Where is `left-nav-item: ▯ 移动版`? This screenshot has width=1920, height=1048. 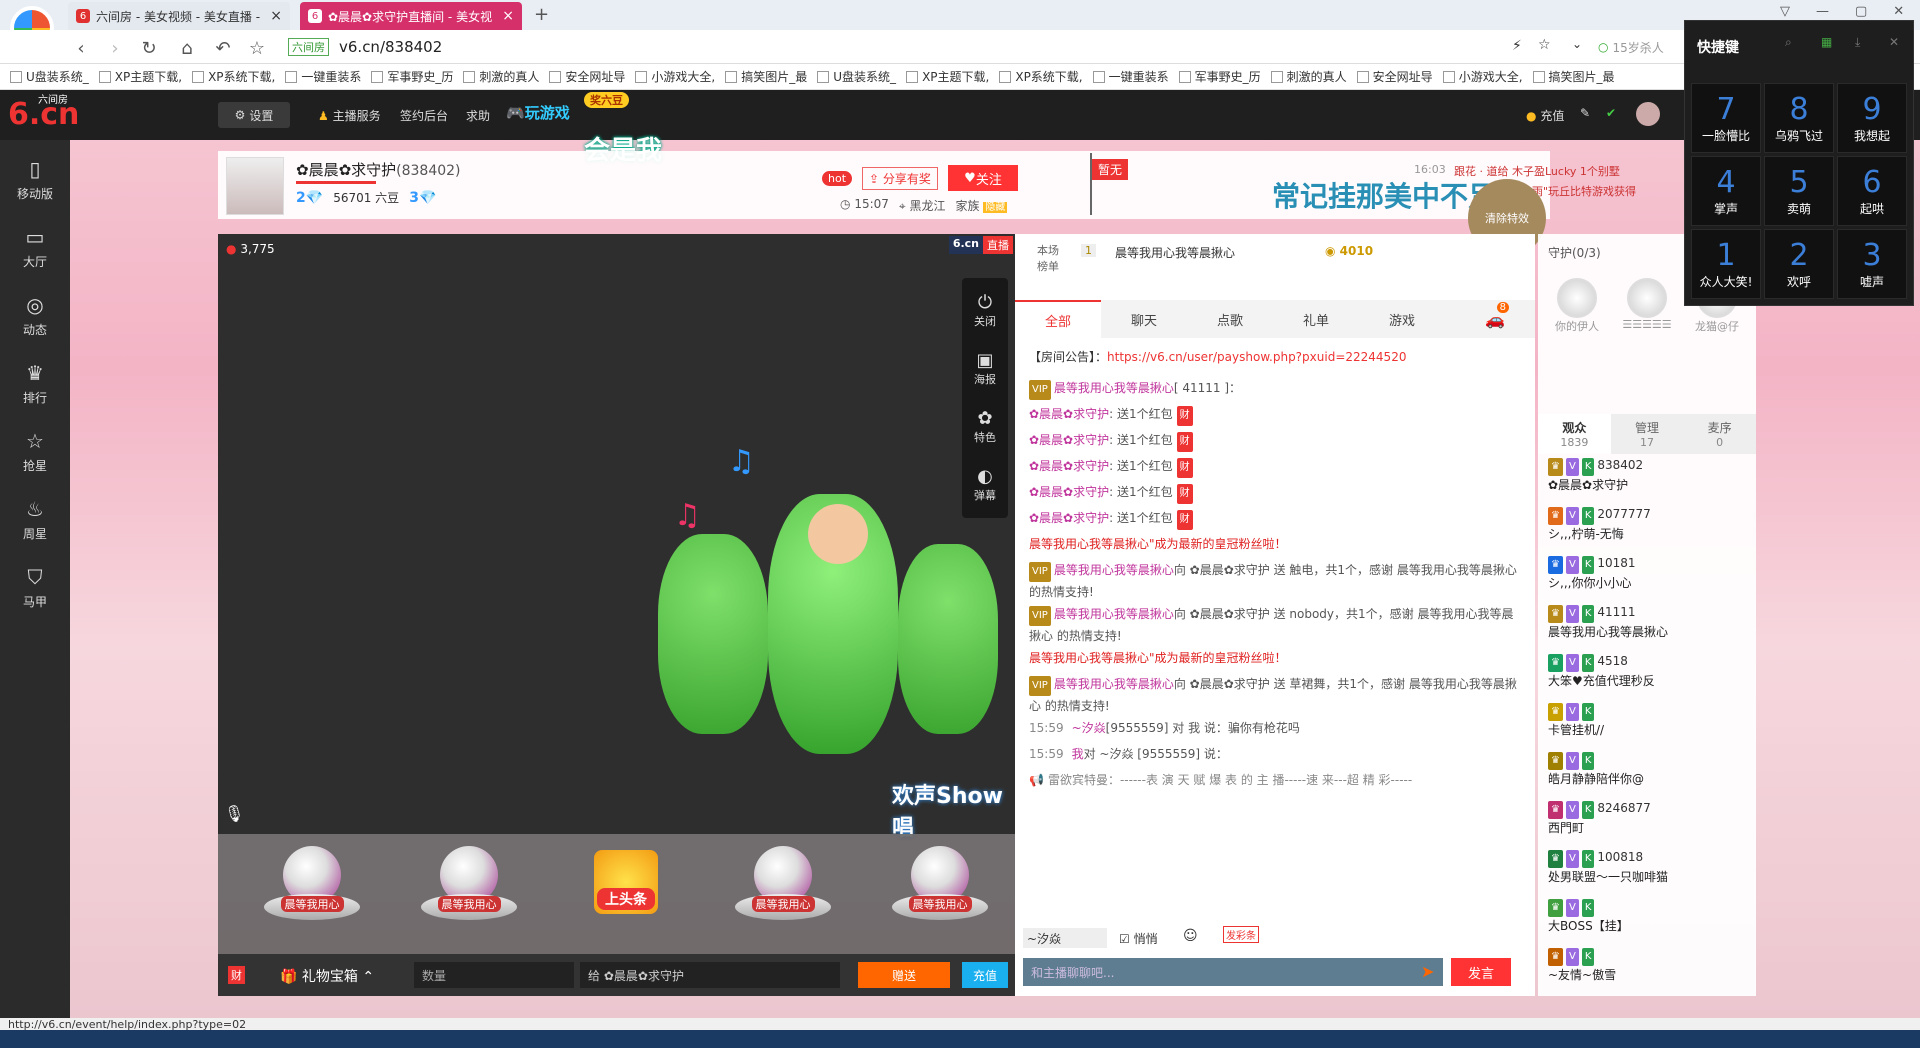
left-nav-item: ▯ 移动版 is located at coordinates (35, 179).